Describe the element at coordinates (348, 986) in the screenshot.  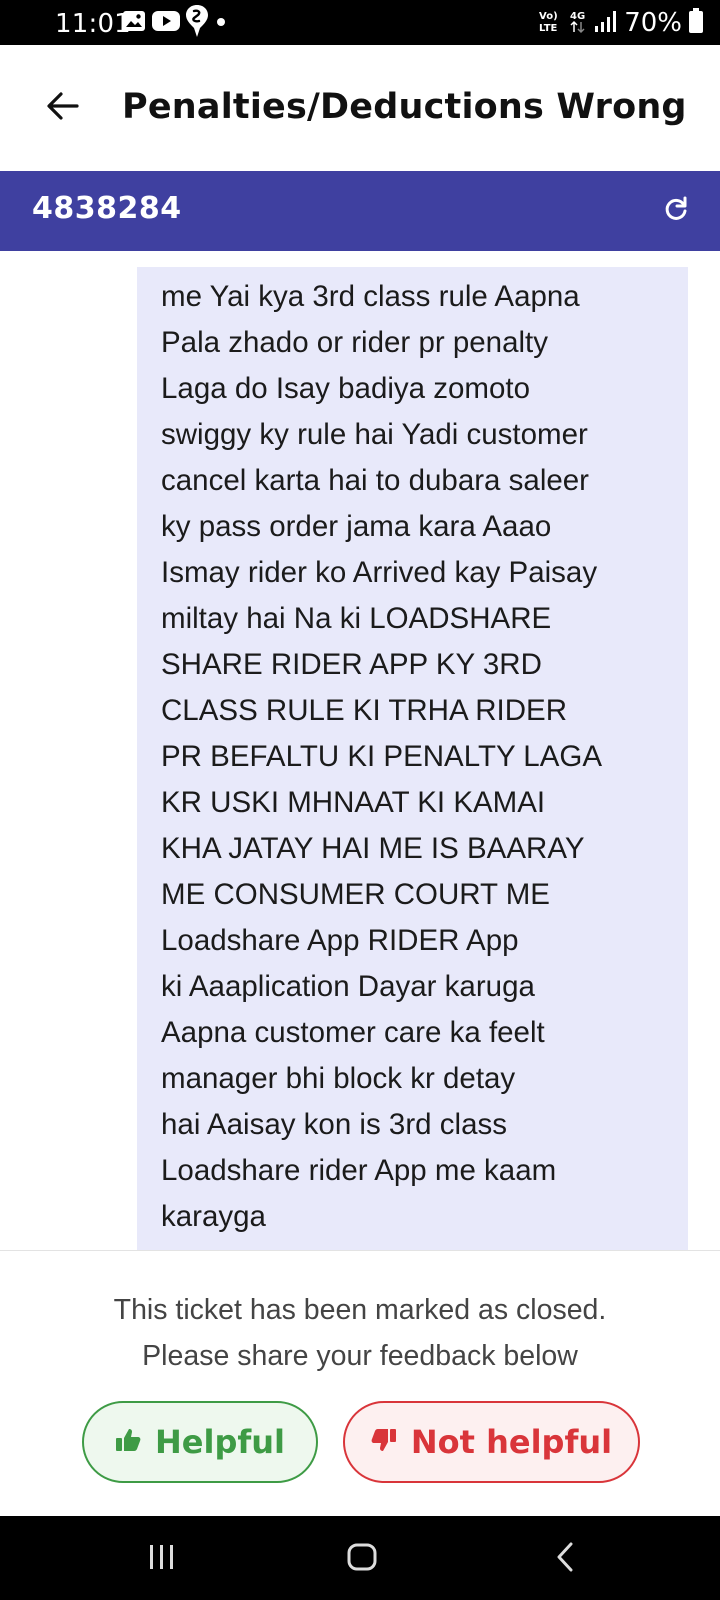
I see `message-line: ki Aaaplication Dayar karuga` at that location.